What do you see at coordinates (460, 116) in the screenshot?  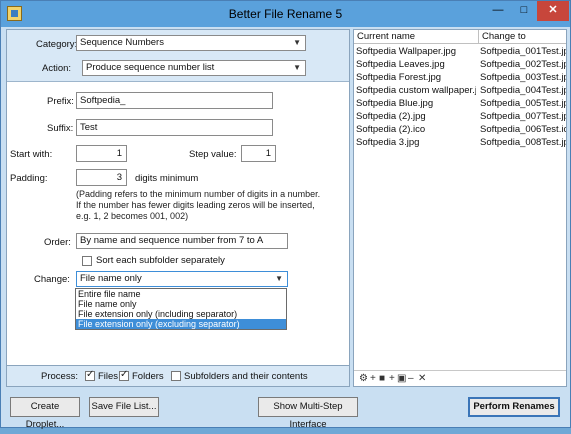 I see `file-row: Softpedia (2).jpg Softpedia_007Test.jpg` at bounding box center [460, 116].